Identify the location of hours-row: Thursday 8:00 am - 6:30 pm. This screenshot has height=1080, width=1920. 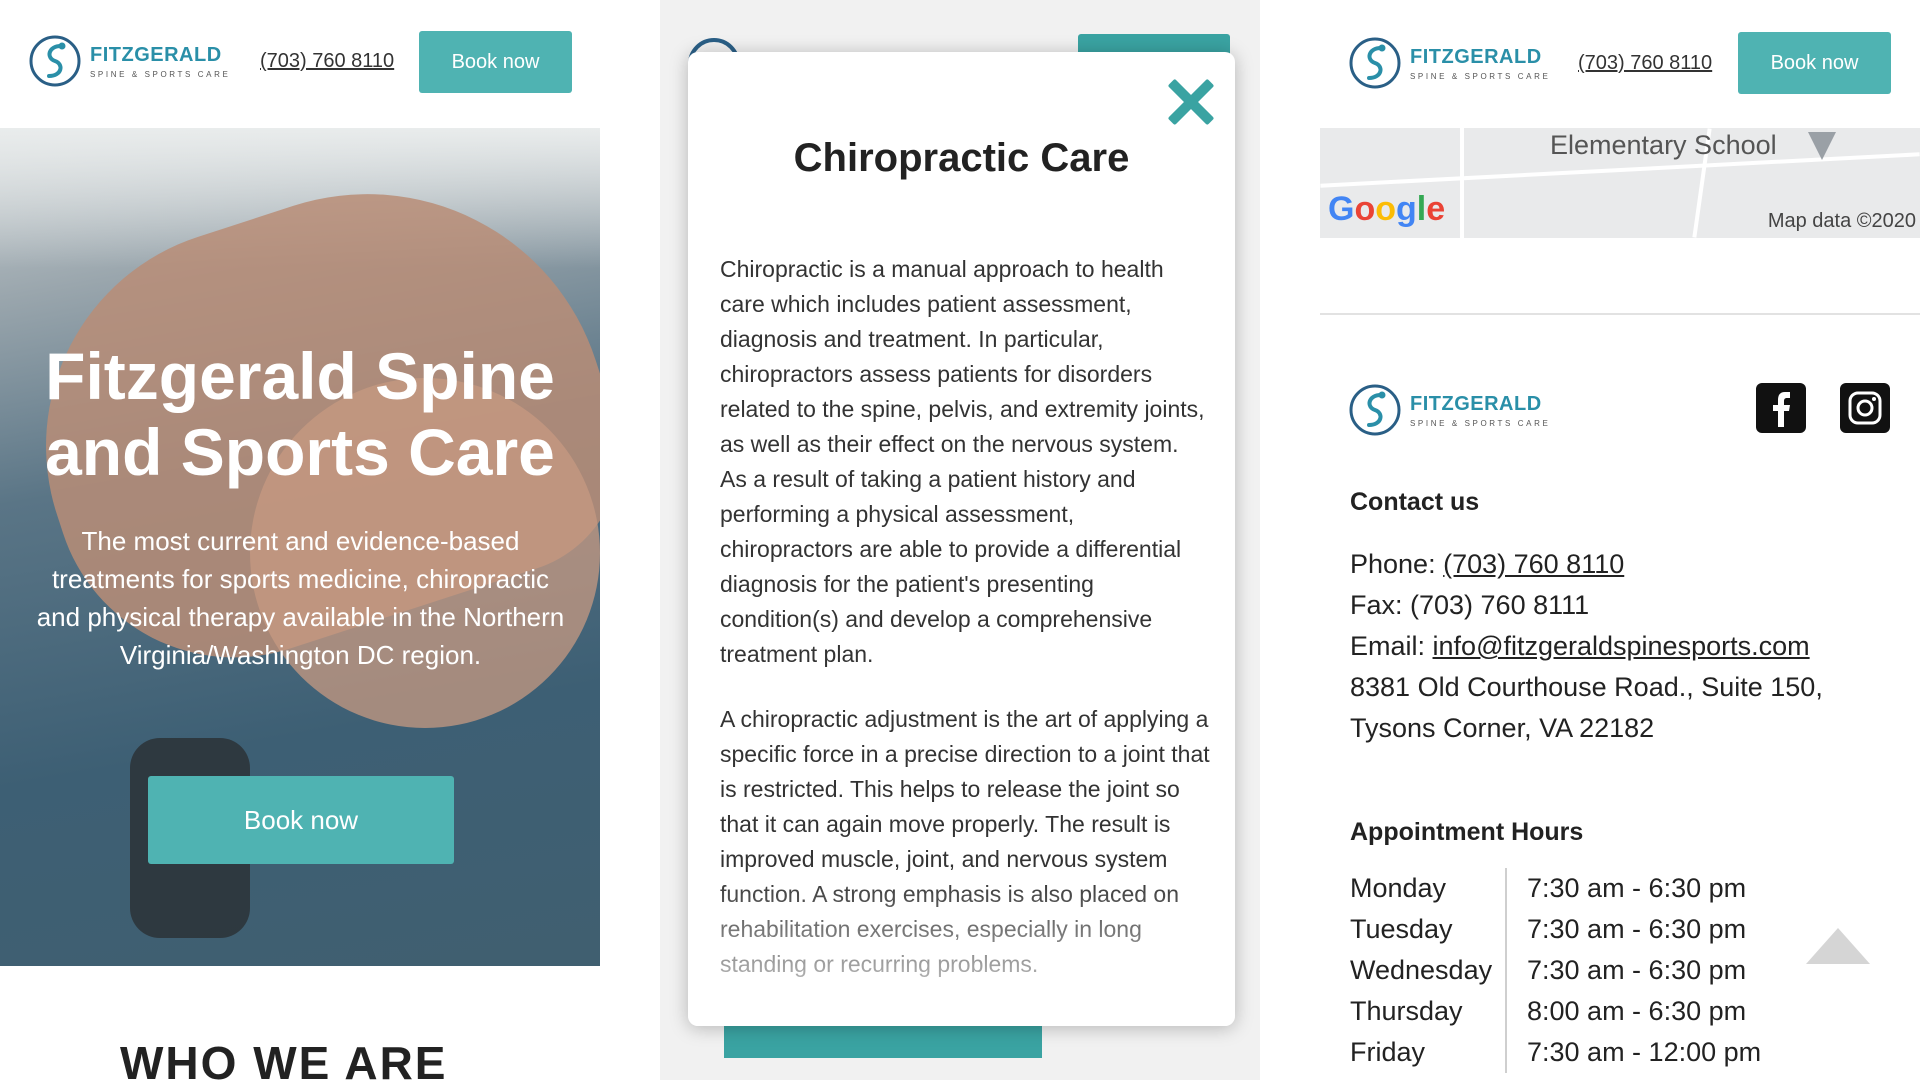
(1555, 1011).